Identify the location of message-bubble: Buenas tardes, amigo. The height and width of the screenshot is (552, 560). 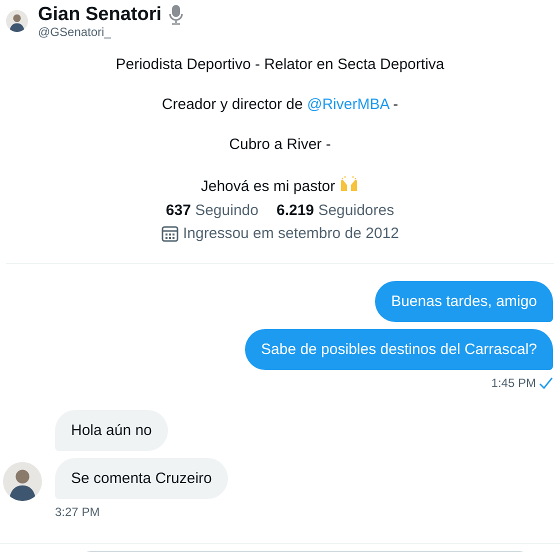
(464, 301).